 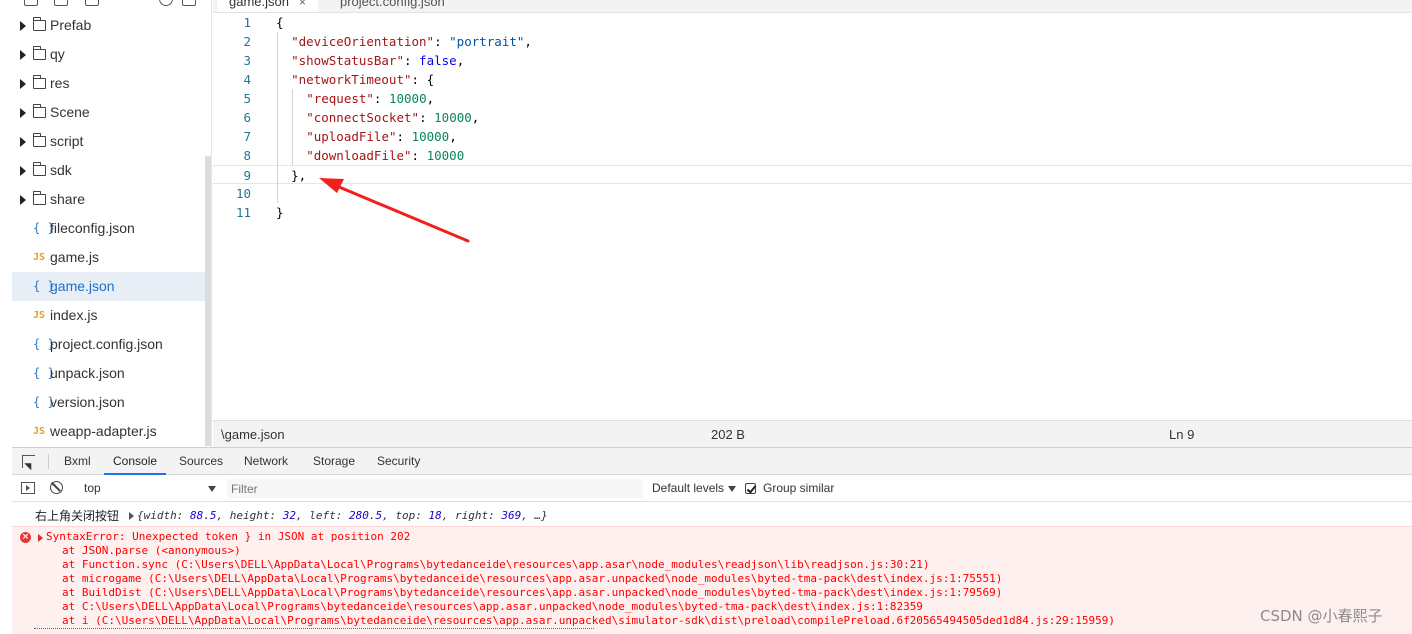 I want to click on code-line: 3 "showStatusBar": false,, so click(x=812, y=60).